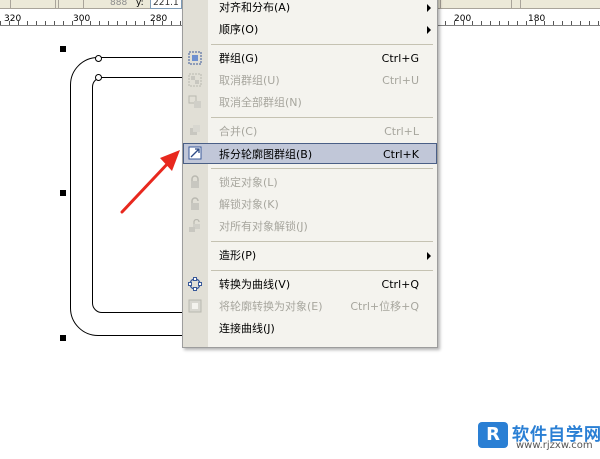  What do you see at coordinates (271, 306) in the screenshot?
I see `menu-item-label: 将轮廓转换为对象(E)` at bounding box center [271, 306].